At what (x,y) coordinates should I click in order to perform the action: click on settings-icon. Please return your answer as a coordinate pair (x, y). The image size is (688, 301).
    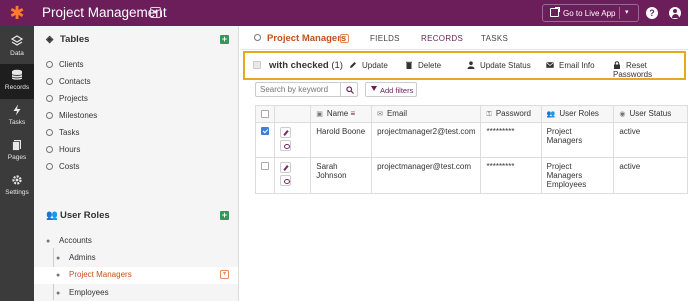
    Looking at the image, I should click on (17, 180).